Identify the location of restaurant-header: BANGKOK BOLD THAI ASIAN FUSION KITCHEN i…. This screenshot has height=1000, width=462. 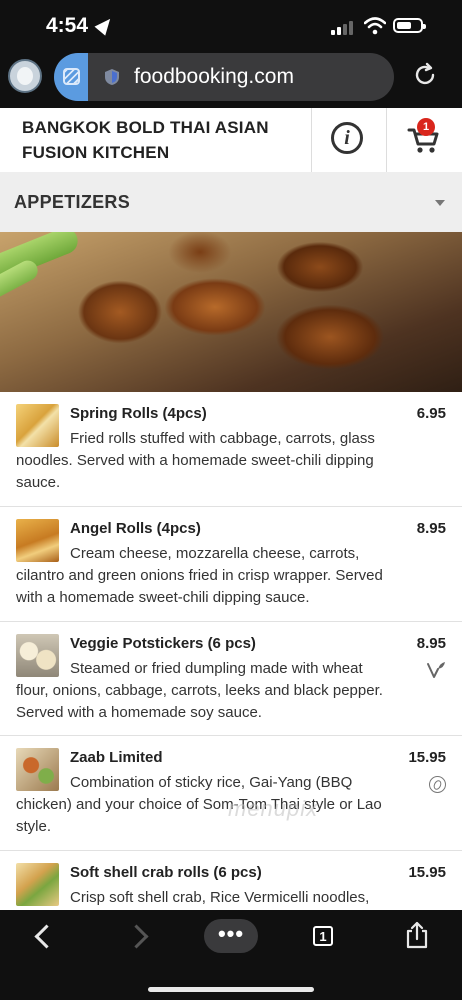
(231, 140).